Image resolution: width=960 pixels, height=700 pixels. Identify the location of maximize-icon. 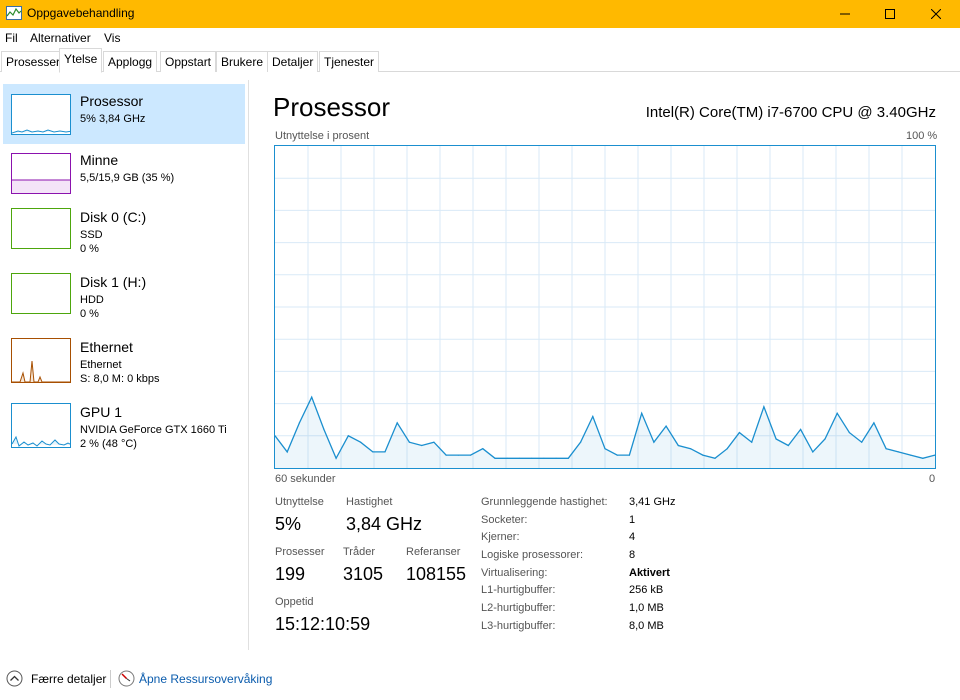
(890, 14).